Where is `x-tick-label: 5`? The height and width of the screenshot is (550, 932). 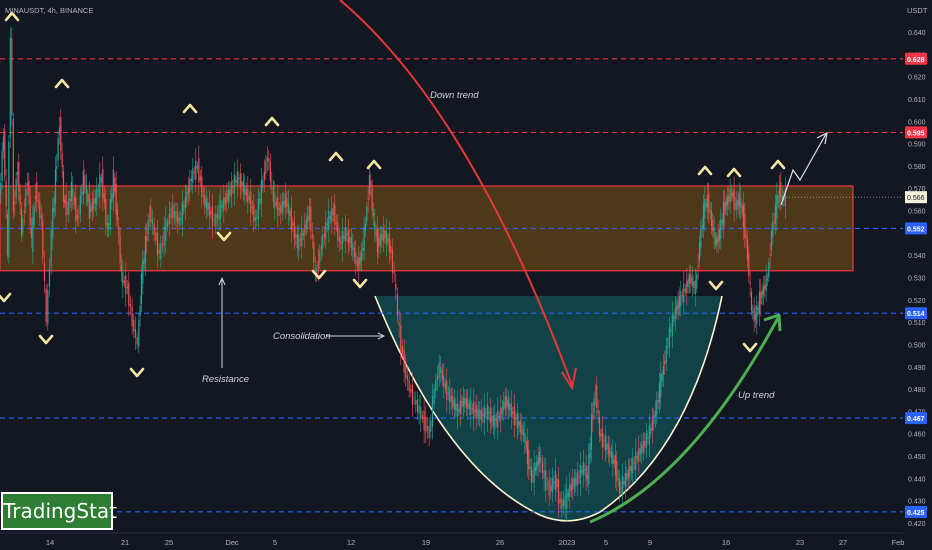 x-tick-label: 5 is located at coordinates (275, 542).